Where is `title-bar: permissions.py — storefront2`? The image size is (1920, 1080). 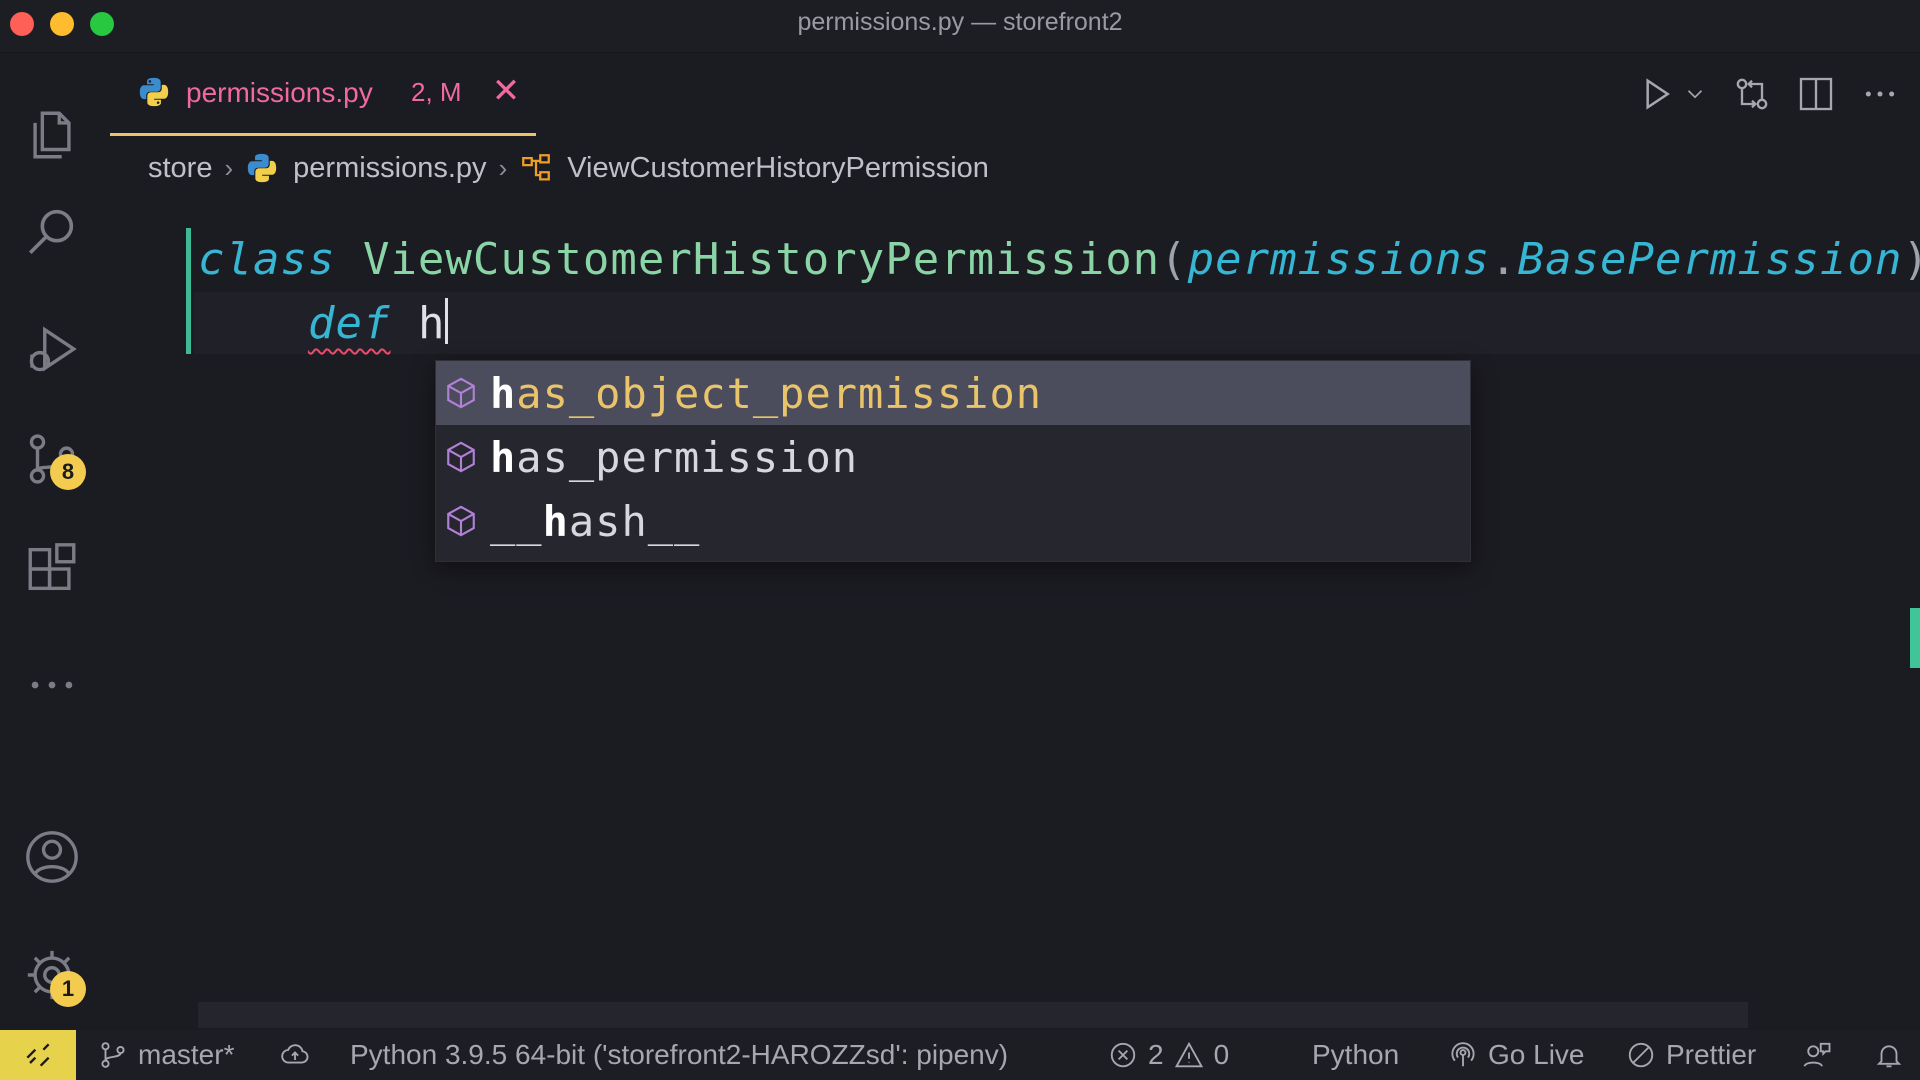
title-bar: permissions.py — storefront2 is located at coordinates (960, 26).